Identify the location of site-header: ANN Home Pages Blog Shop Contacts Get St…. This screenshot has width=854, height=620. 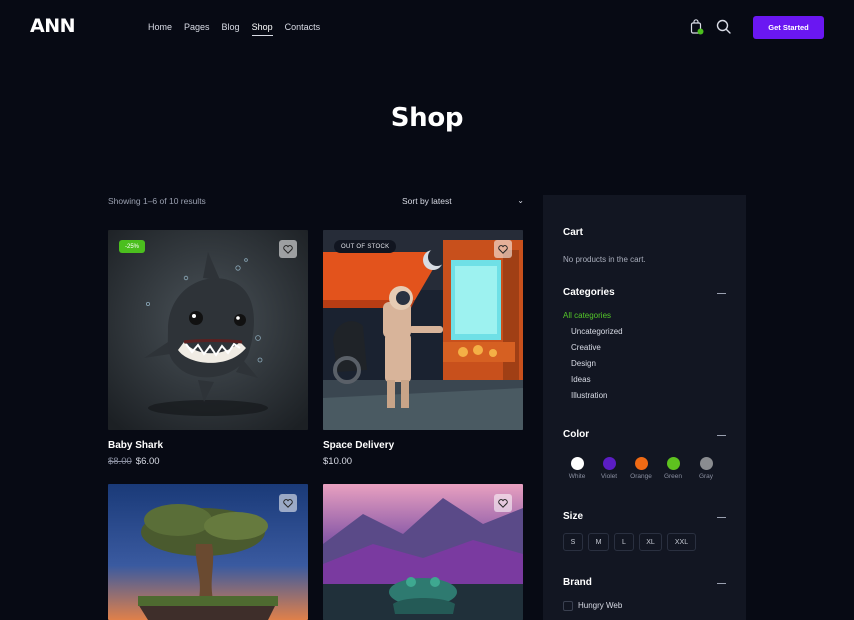
(427, 28).